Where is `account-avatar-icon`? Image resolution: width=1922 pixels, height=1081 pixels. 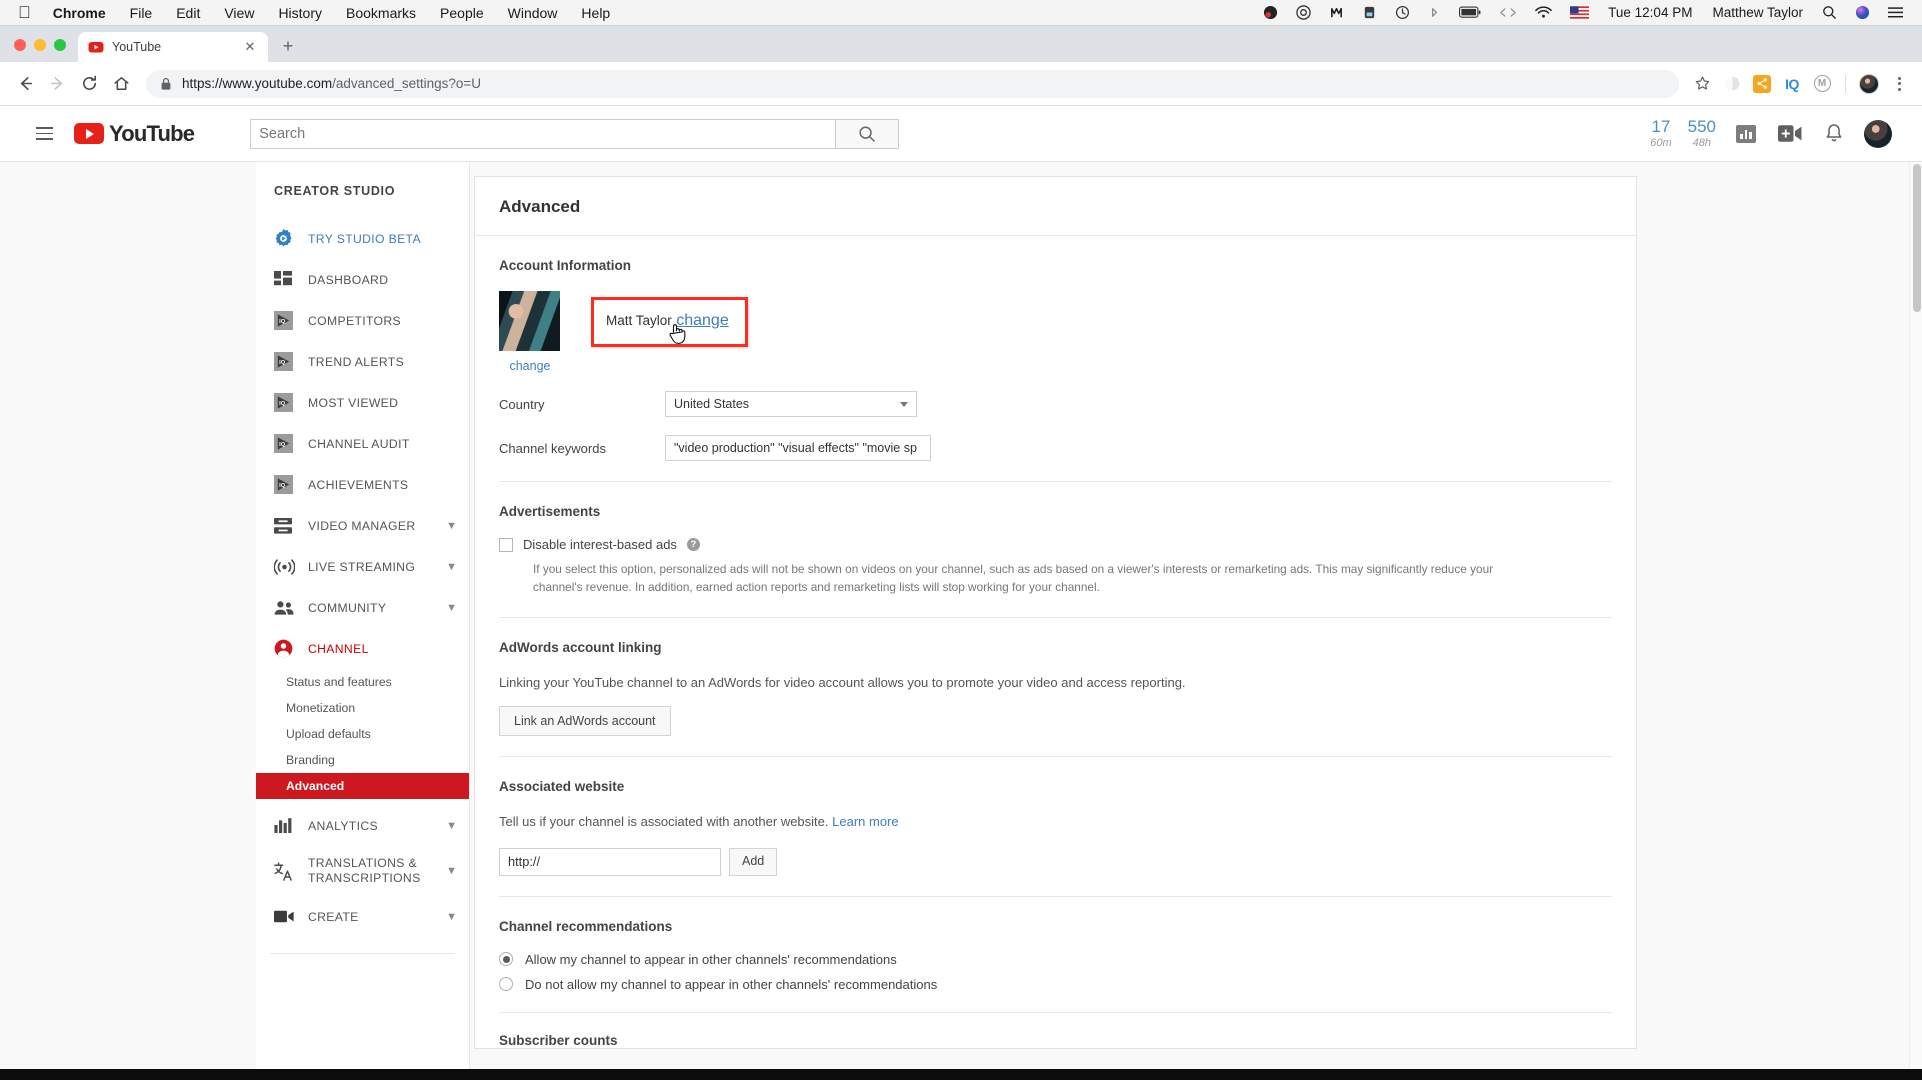 account-avatar-icon is located at coordinates (1878, 134).